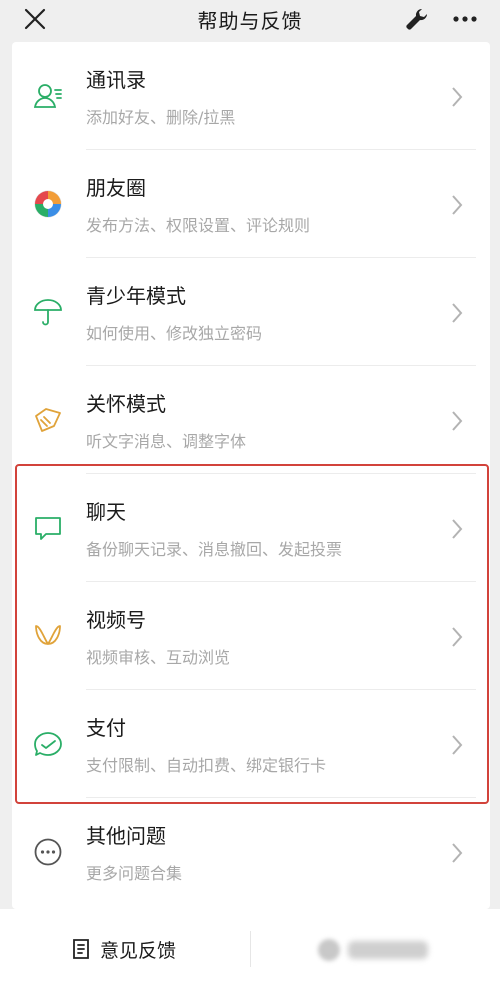 The width and height of the screenshot is (500, 989). Describe the element at coordinates (166, 441) in the screenshot. I see `topic-subtitle: 听文字消息、调整字体` at that location.